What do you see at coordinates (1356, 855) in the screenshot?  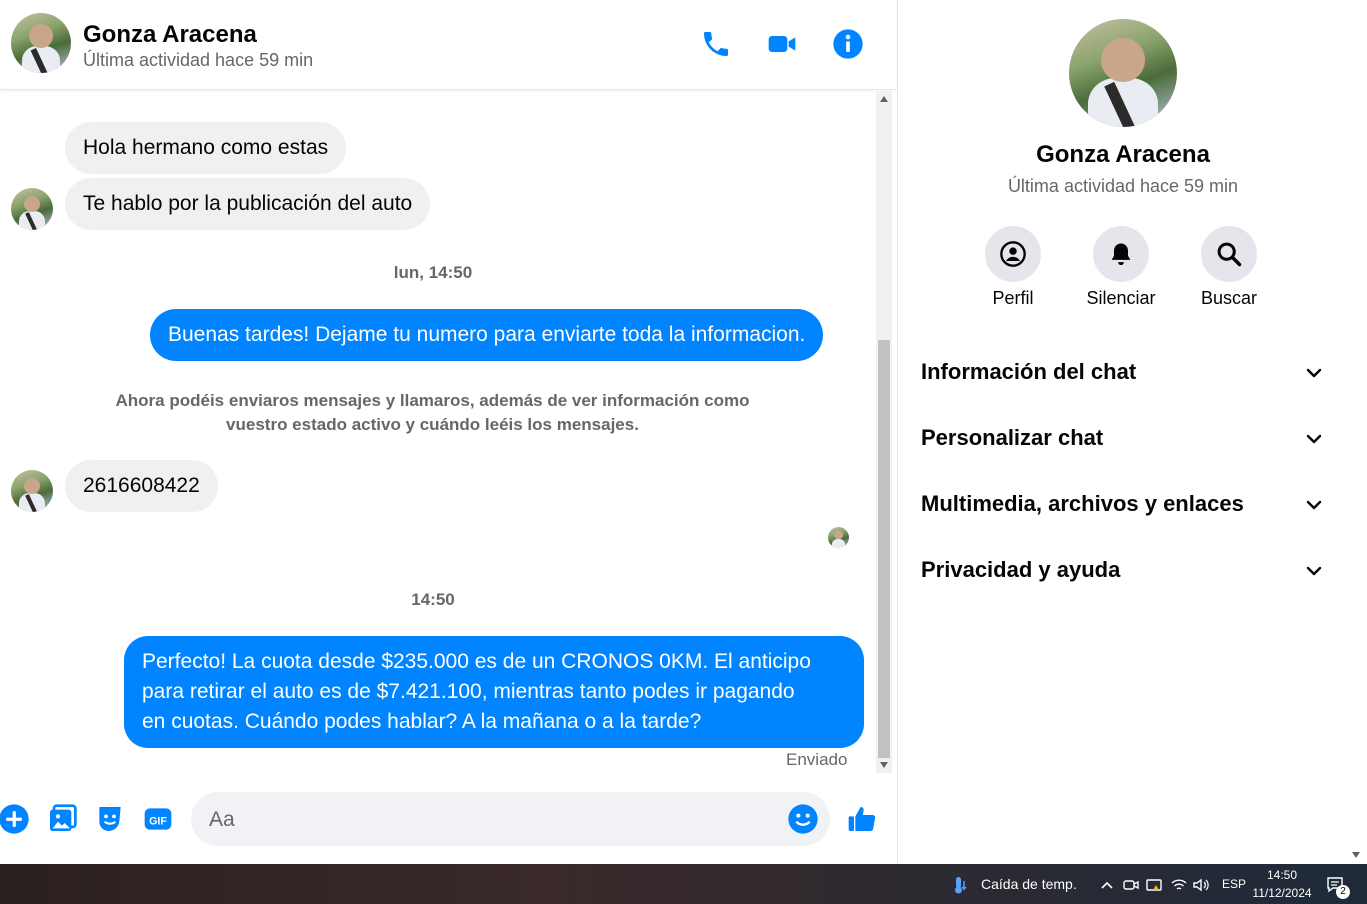 I see `panel-scroll-down-arrow` at bounding box center [1356, 855].